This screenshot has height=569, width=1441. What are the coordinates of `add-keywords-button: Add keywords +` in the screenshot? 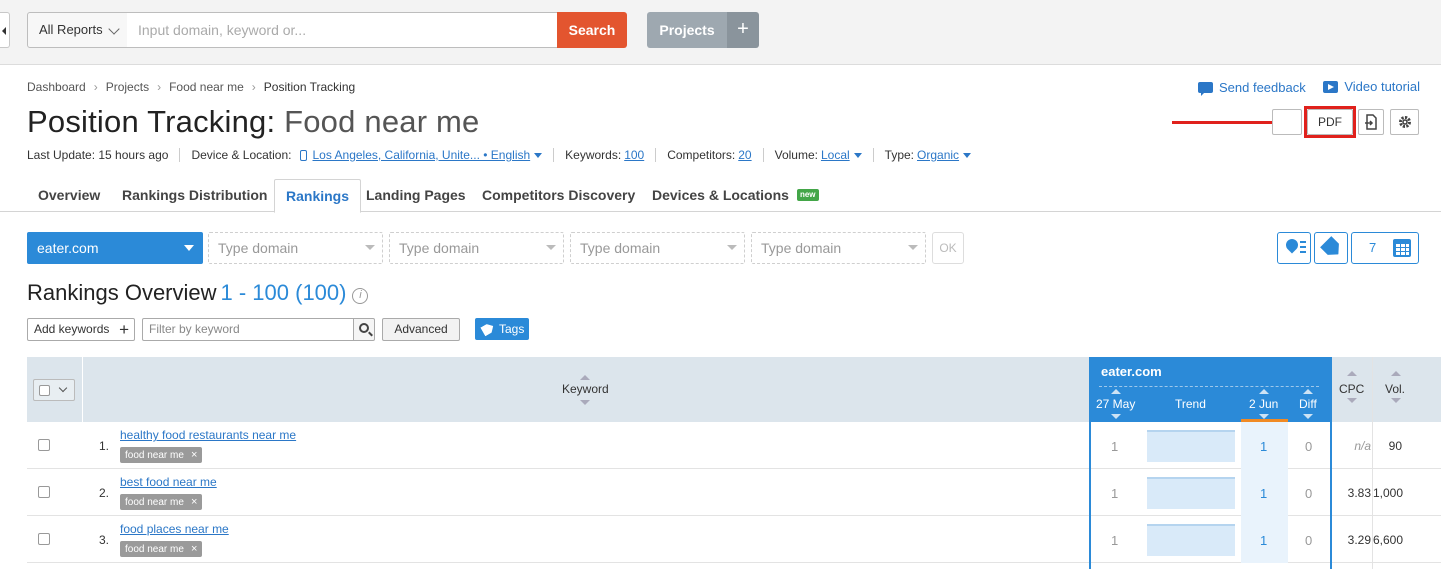 It's located at (81, 329).